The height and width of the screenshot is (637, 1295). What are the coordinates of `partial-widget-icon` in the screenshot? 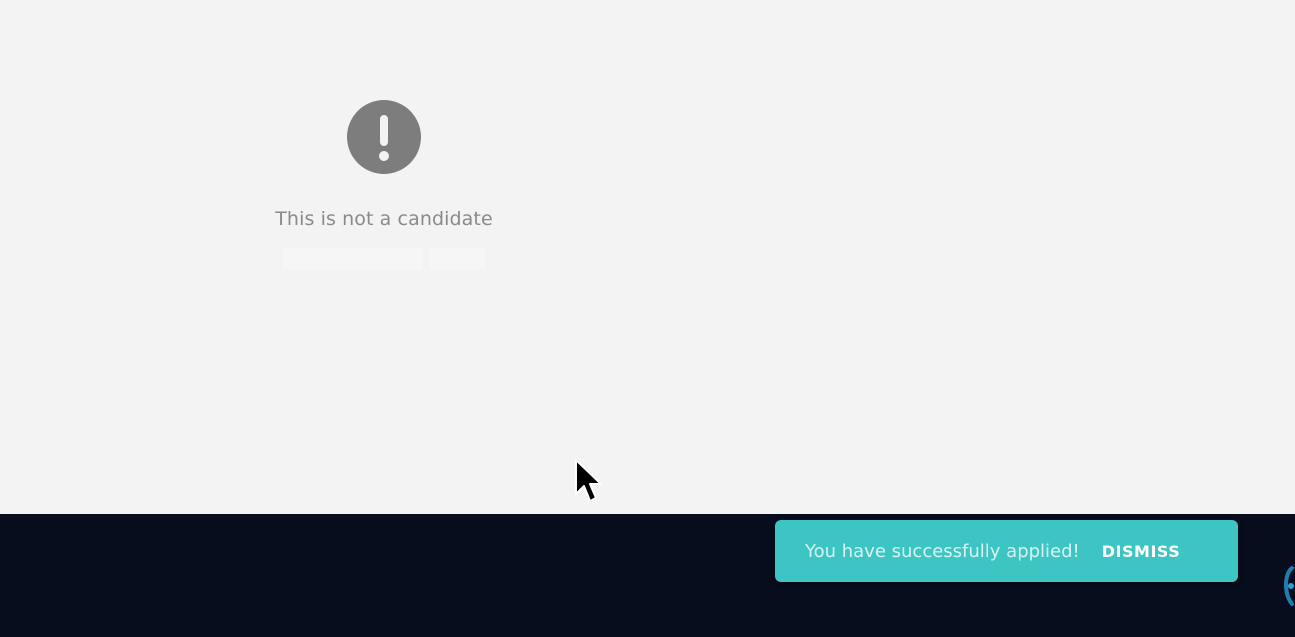 It's located at (1289, 586).